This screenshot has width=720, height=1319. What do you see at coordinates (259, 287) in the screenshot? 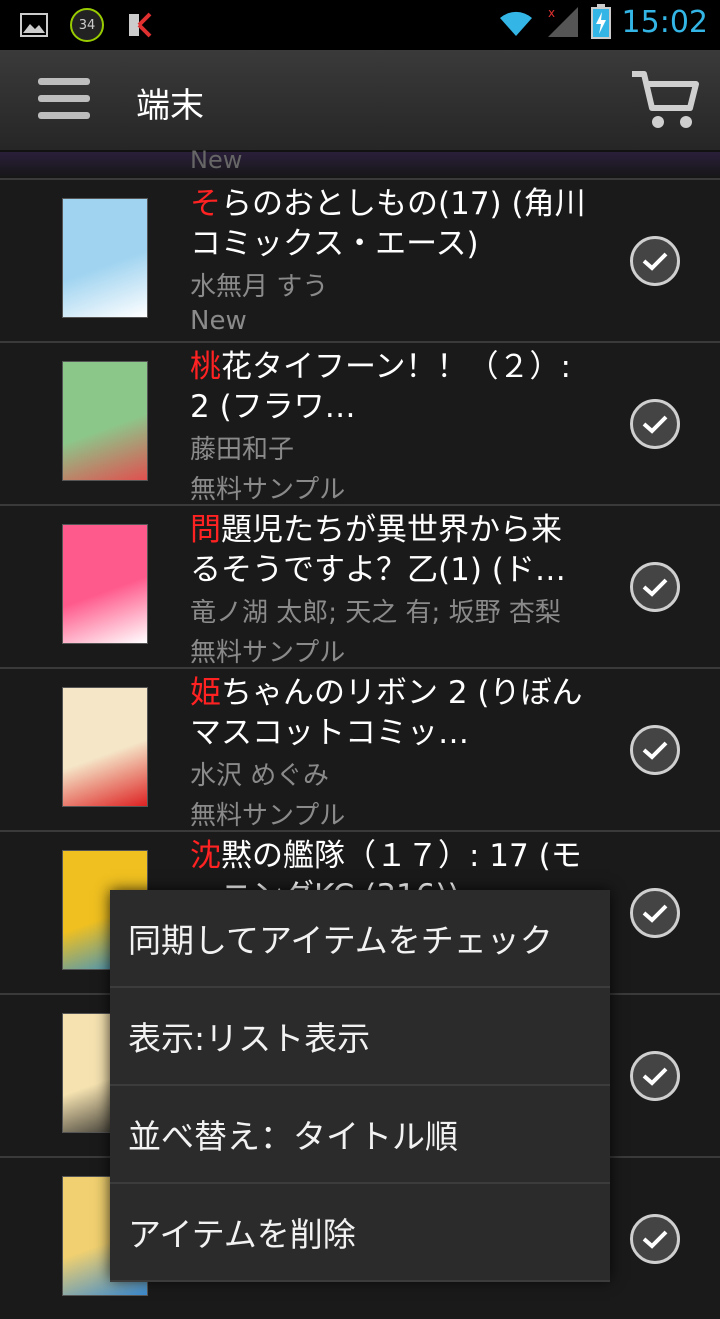
I see `book-author: 水無月 すう` at bounding box center [259, 287].